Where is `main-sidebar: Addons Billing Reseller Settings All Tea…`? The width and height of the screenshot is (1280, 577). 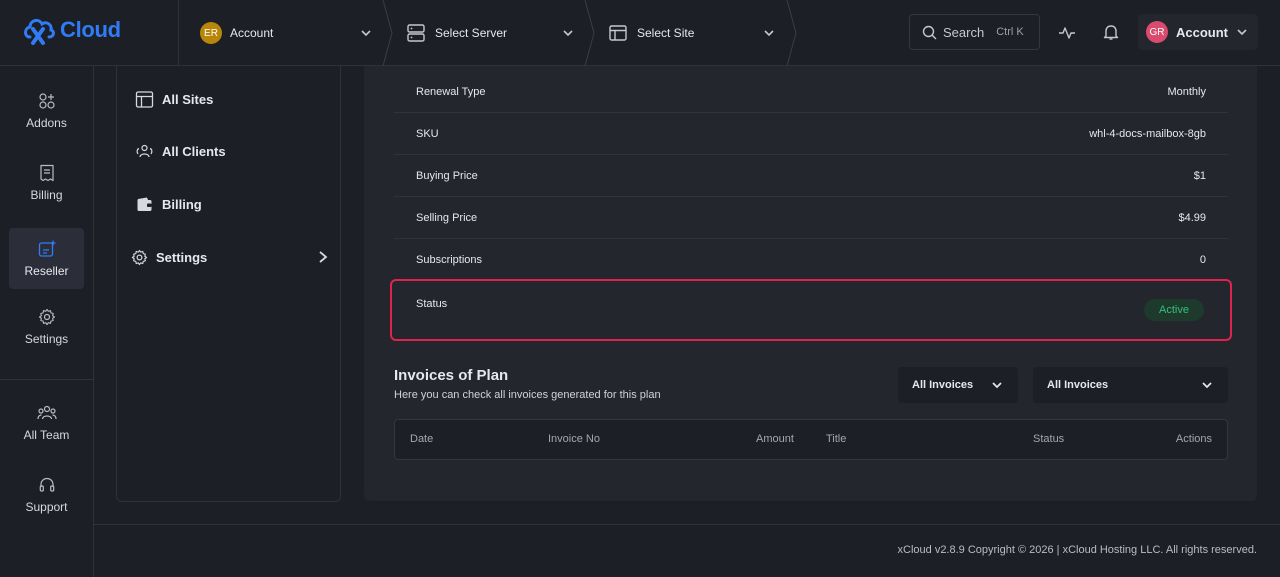 main-sidebar: Addons Billing Reseller Settings All Tea… is located at coordinates (47, 321).